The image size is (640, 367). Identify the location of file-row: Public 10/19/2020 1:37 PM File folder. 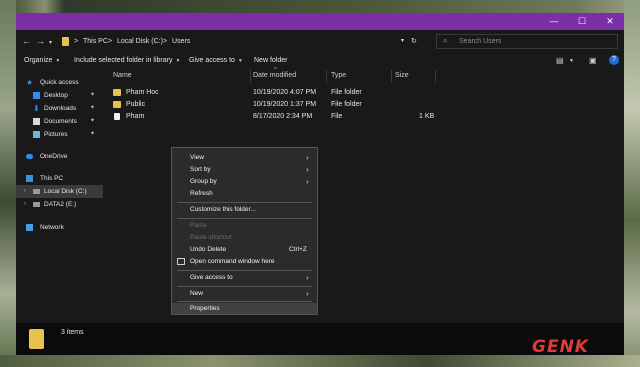
(276, 105).